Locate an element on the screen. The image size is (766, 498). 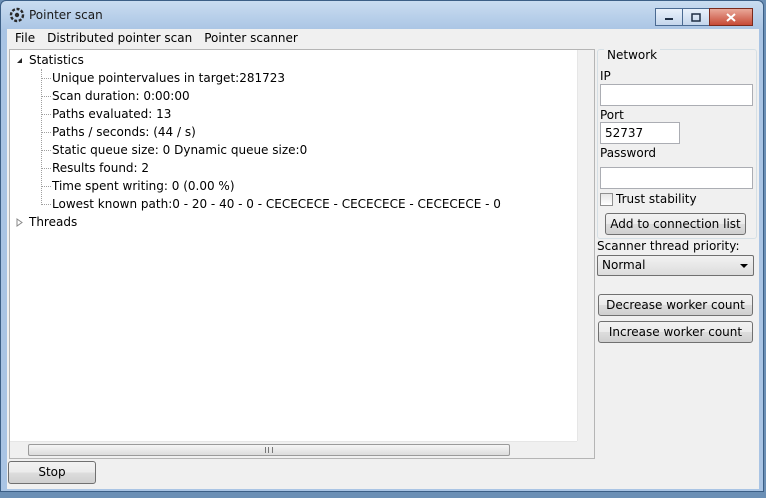
scrollbar-thumb is located at coordinates (269, 450).